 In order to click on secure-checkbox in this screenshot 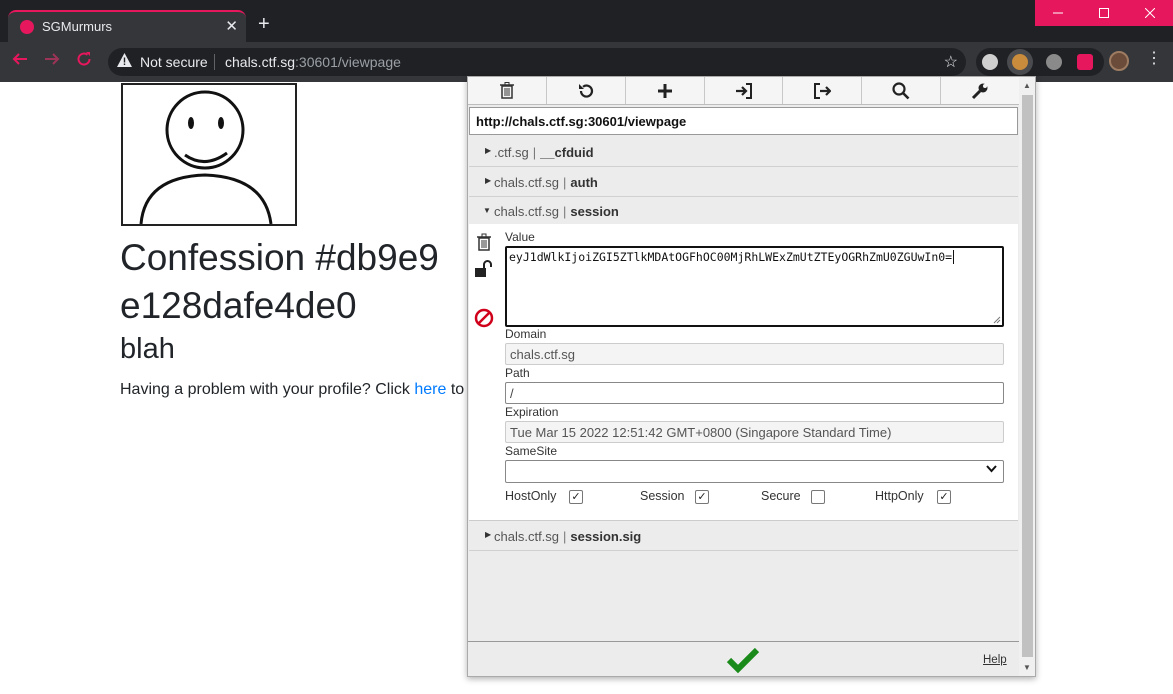, I will do `click(818, 497)`.